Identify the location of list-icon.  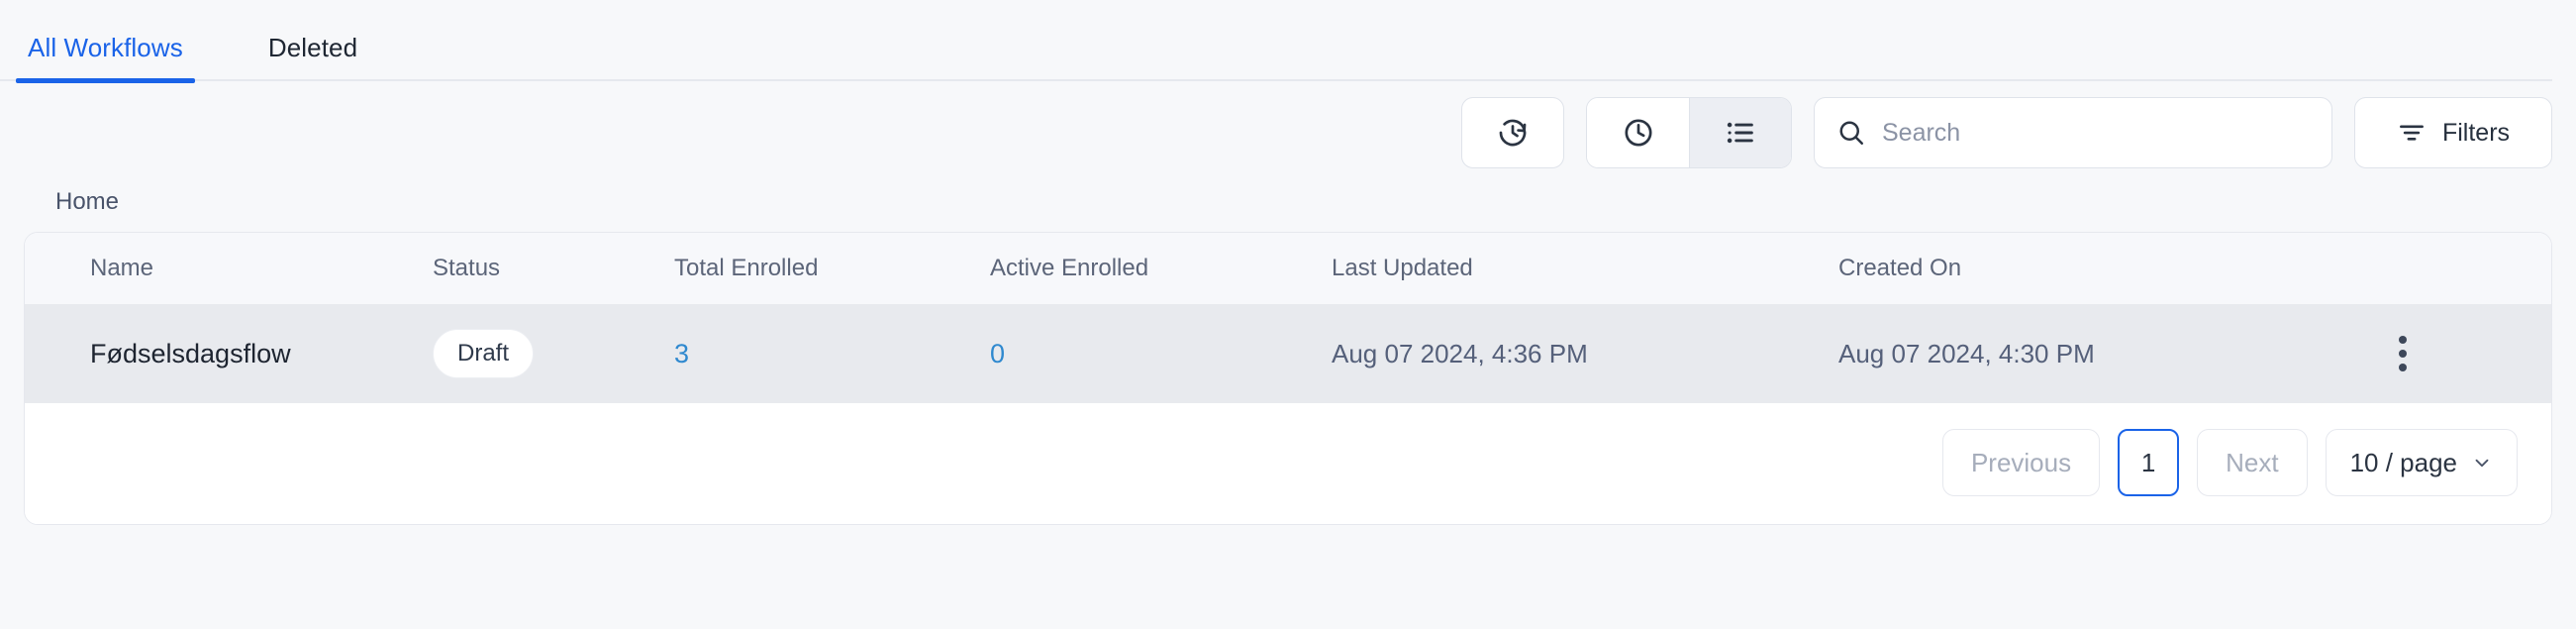
(1741, 133).